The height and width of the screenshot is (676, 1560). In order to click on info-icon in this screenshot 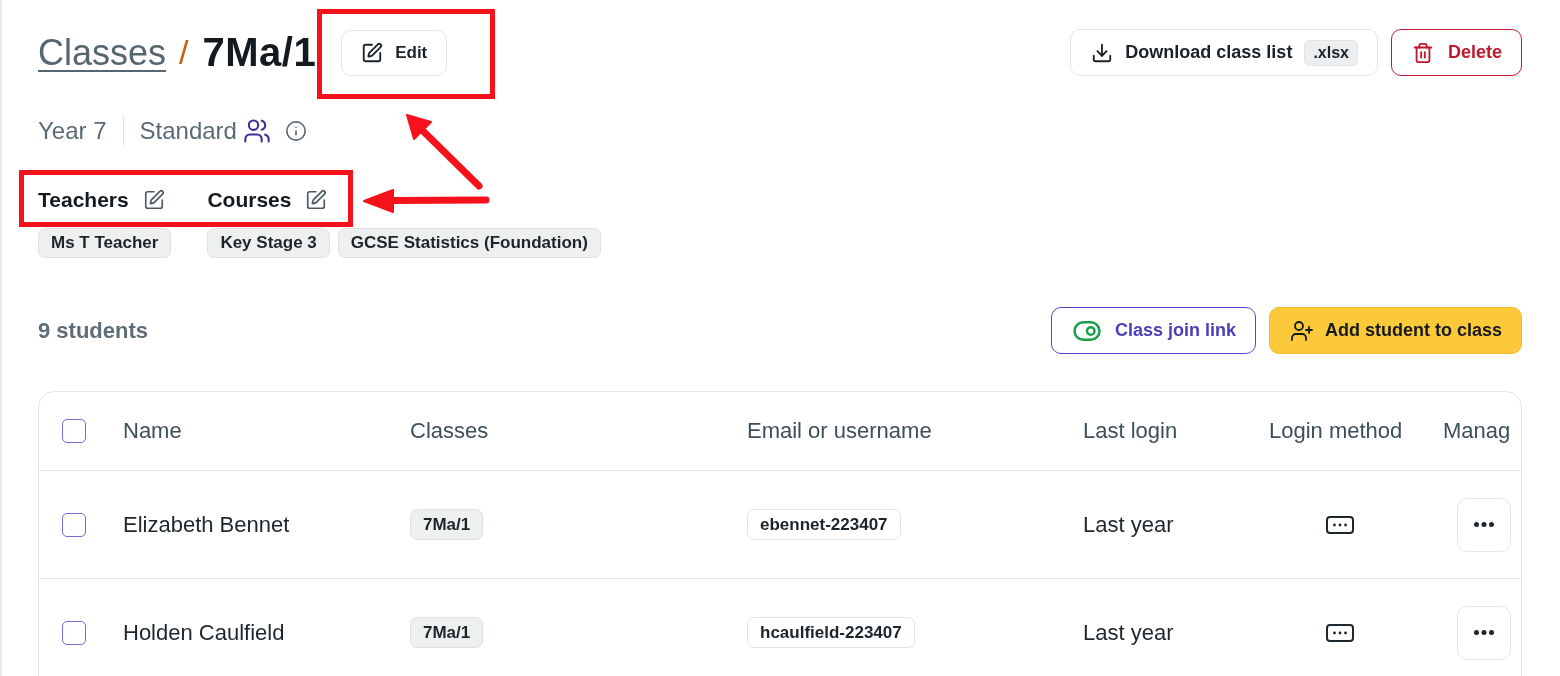, I will do `click(295, 131)`.